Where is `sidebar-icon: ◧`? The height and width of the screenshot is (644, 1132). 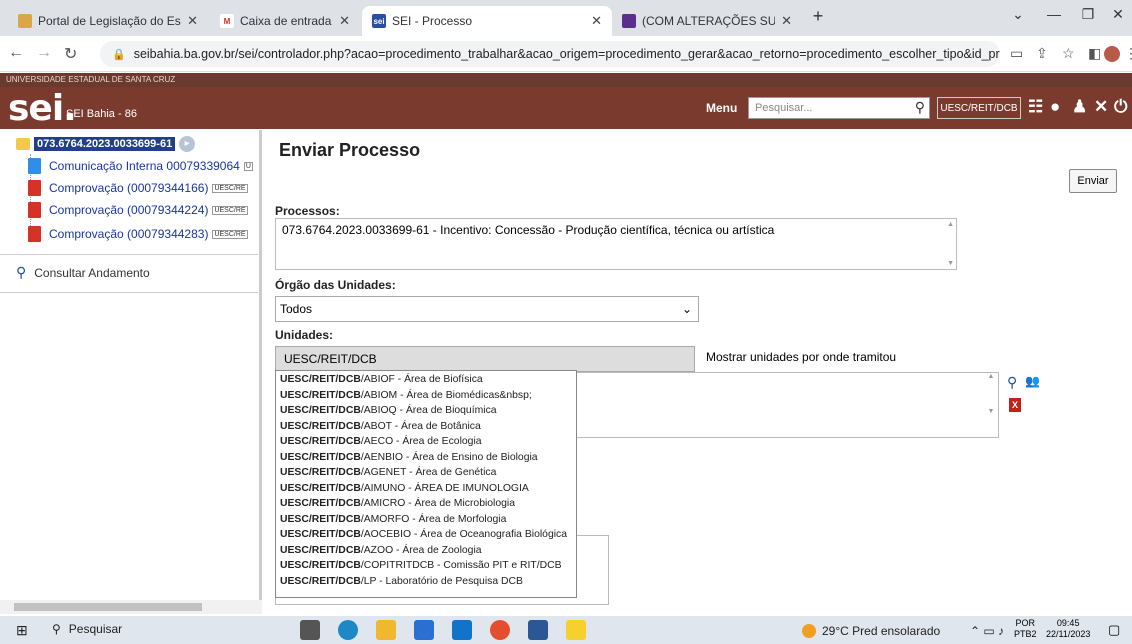 sidebar-icon: ◧ is located at coordinates (1094, 53).